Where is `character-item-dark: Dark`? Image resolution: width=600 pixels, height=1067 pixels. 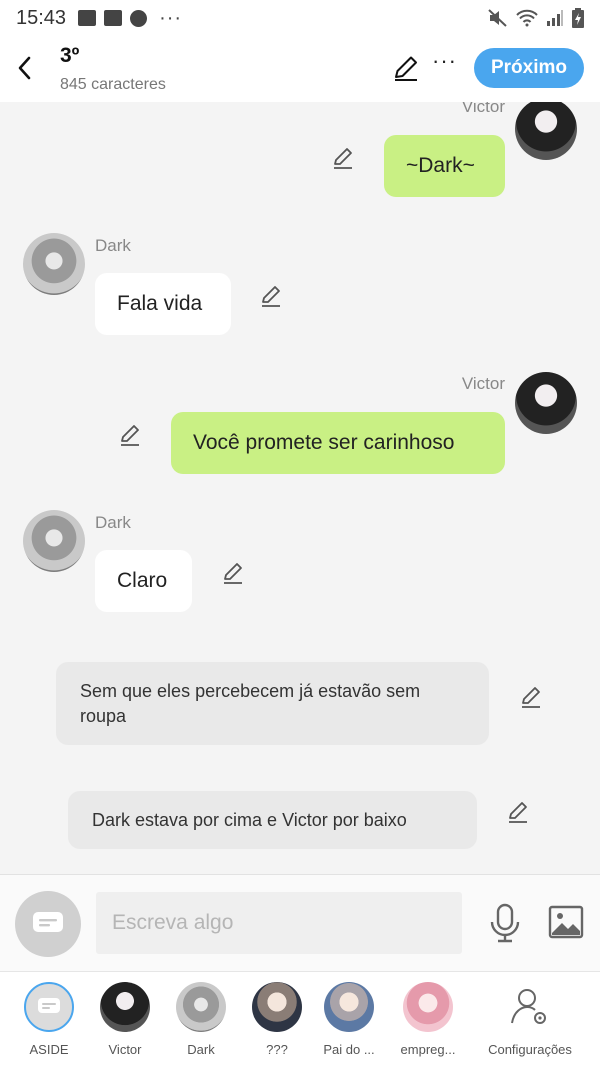 character-item-dark: Dark is located at coordinates (201, 1019).